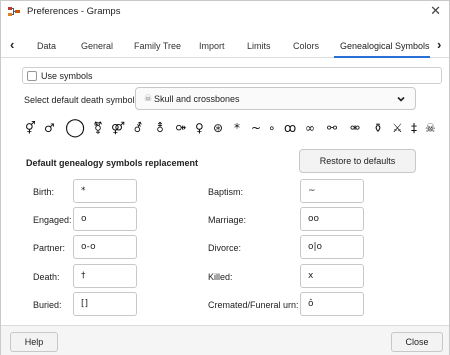  Describe the element at coordinates (83, 276) in the screenshot. I see `death-value: †` at that location.